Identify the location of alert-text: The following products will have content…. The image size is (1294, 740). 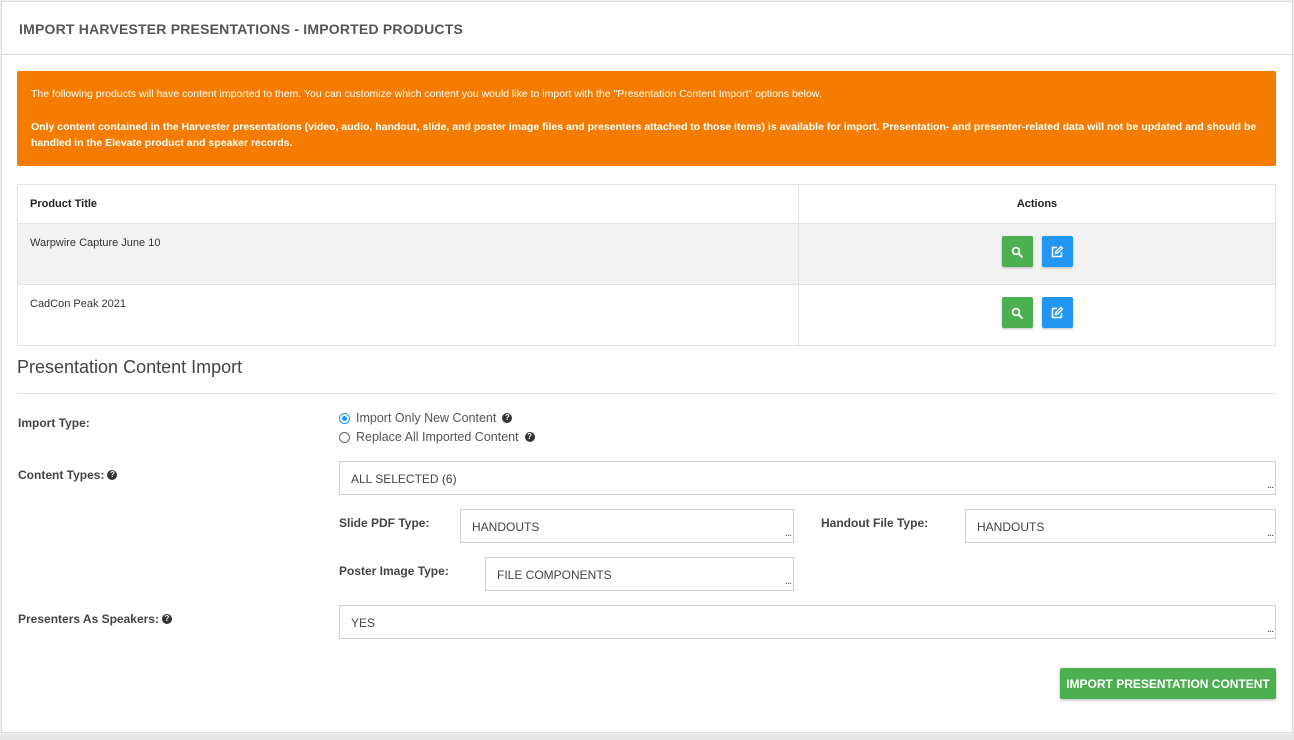
(426, 94).